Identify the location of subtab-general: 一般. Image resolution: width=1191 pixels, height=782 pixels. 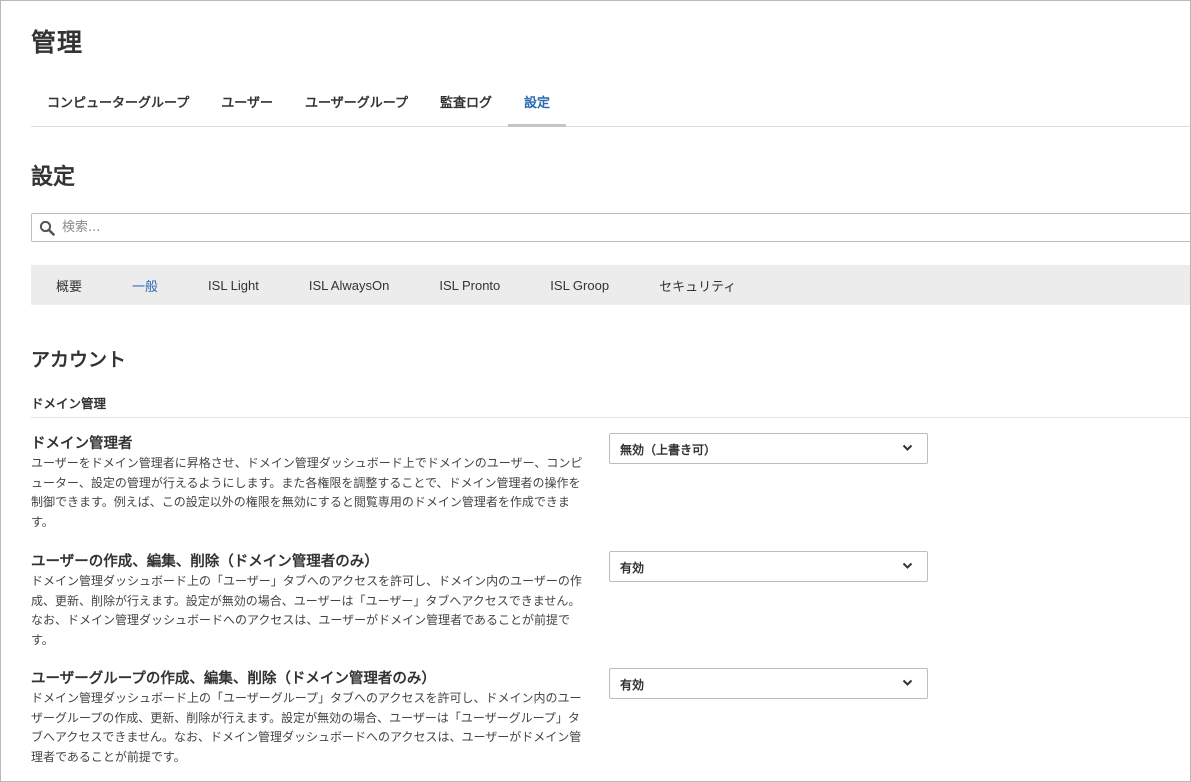
(145, 285).